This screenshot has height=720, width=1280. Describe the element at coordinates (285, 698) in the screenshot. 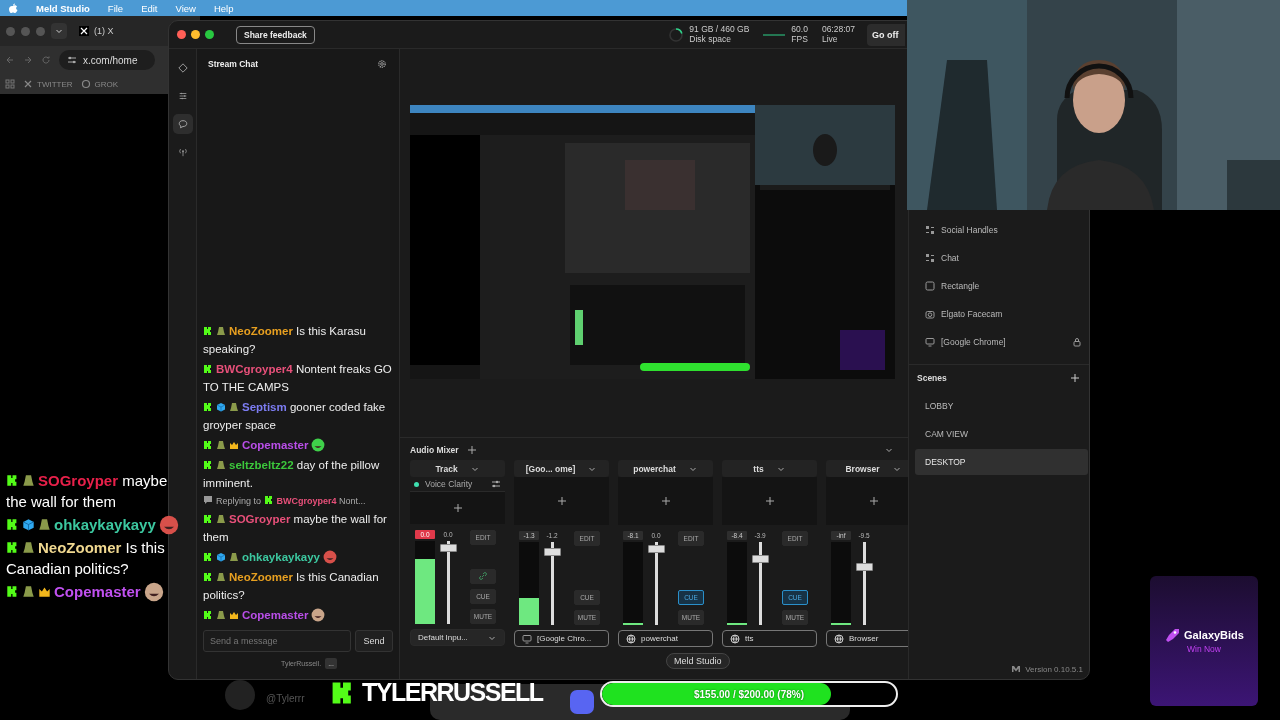

I see `streamer-handle: @Tylerrr` at that location.